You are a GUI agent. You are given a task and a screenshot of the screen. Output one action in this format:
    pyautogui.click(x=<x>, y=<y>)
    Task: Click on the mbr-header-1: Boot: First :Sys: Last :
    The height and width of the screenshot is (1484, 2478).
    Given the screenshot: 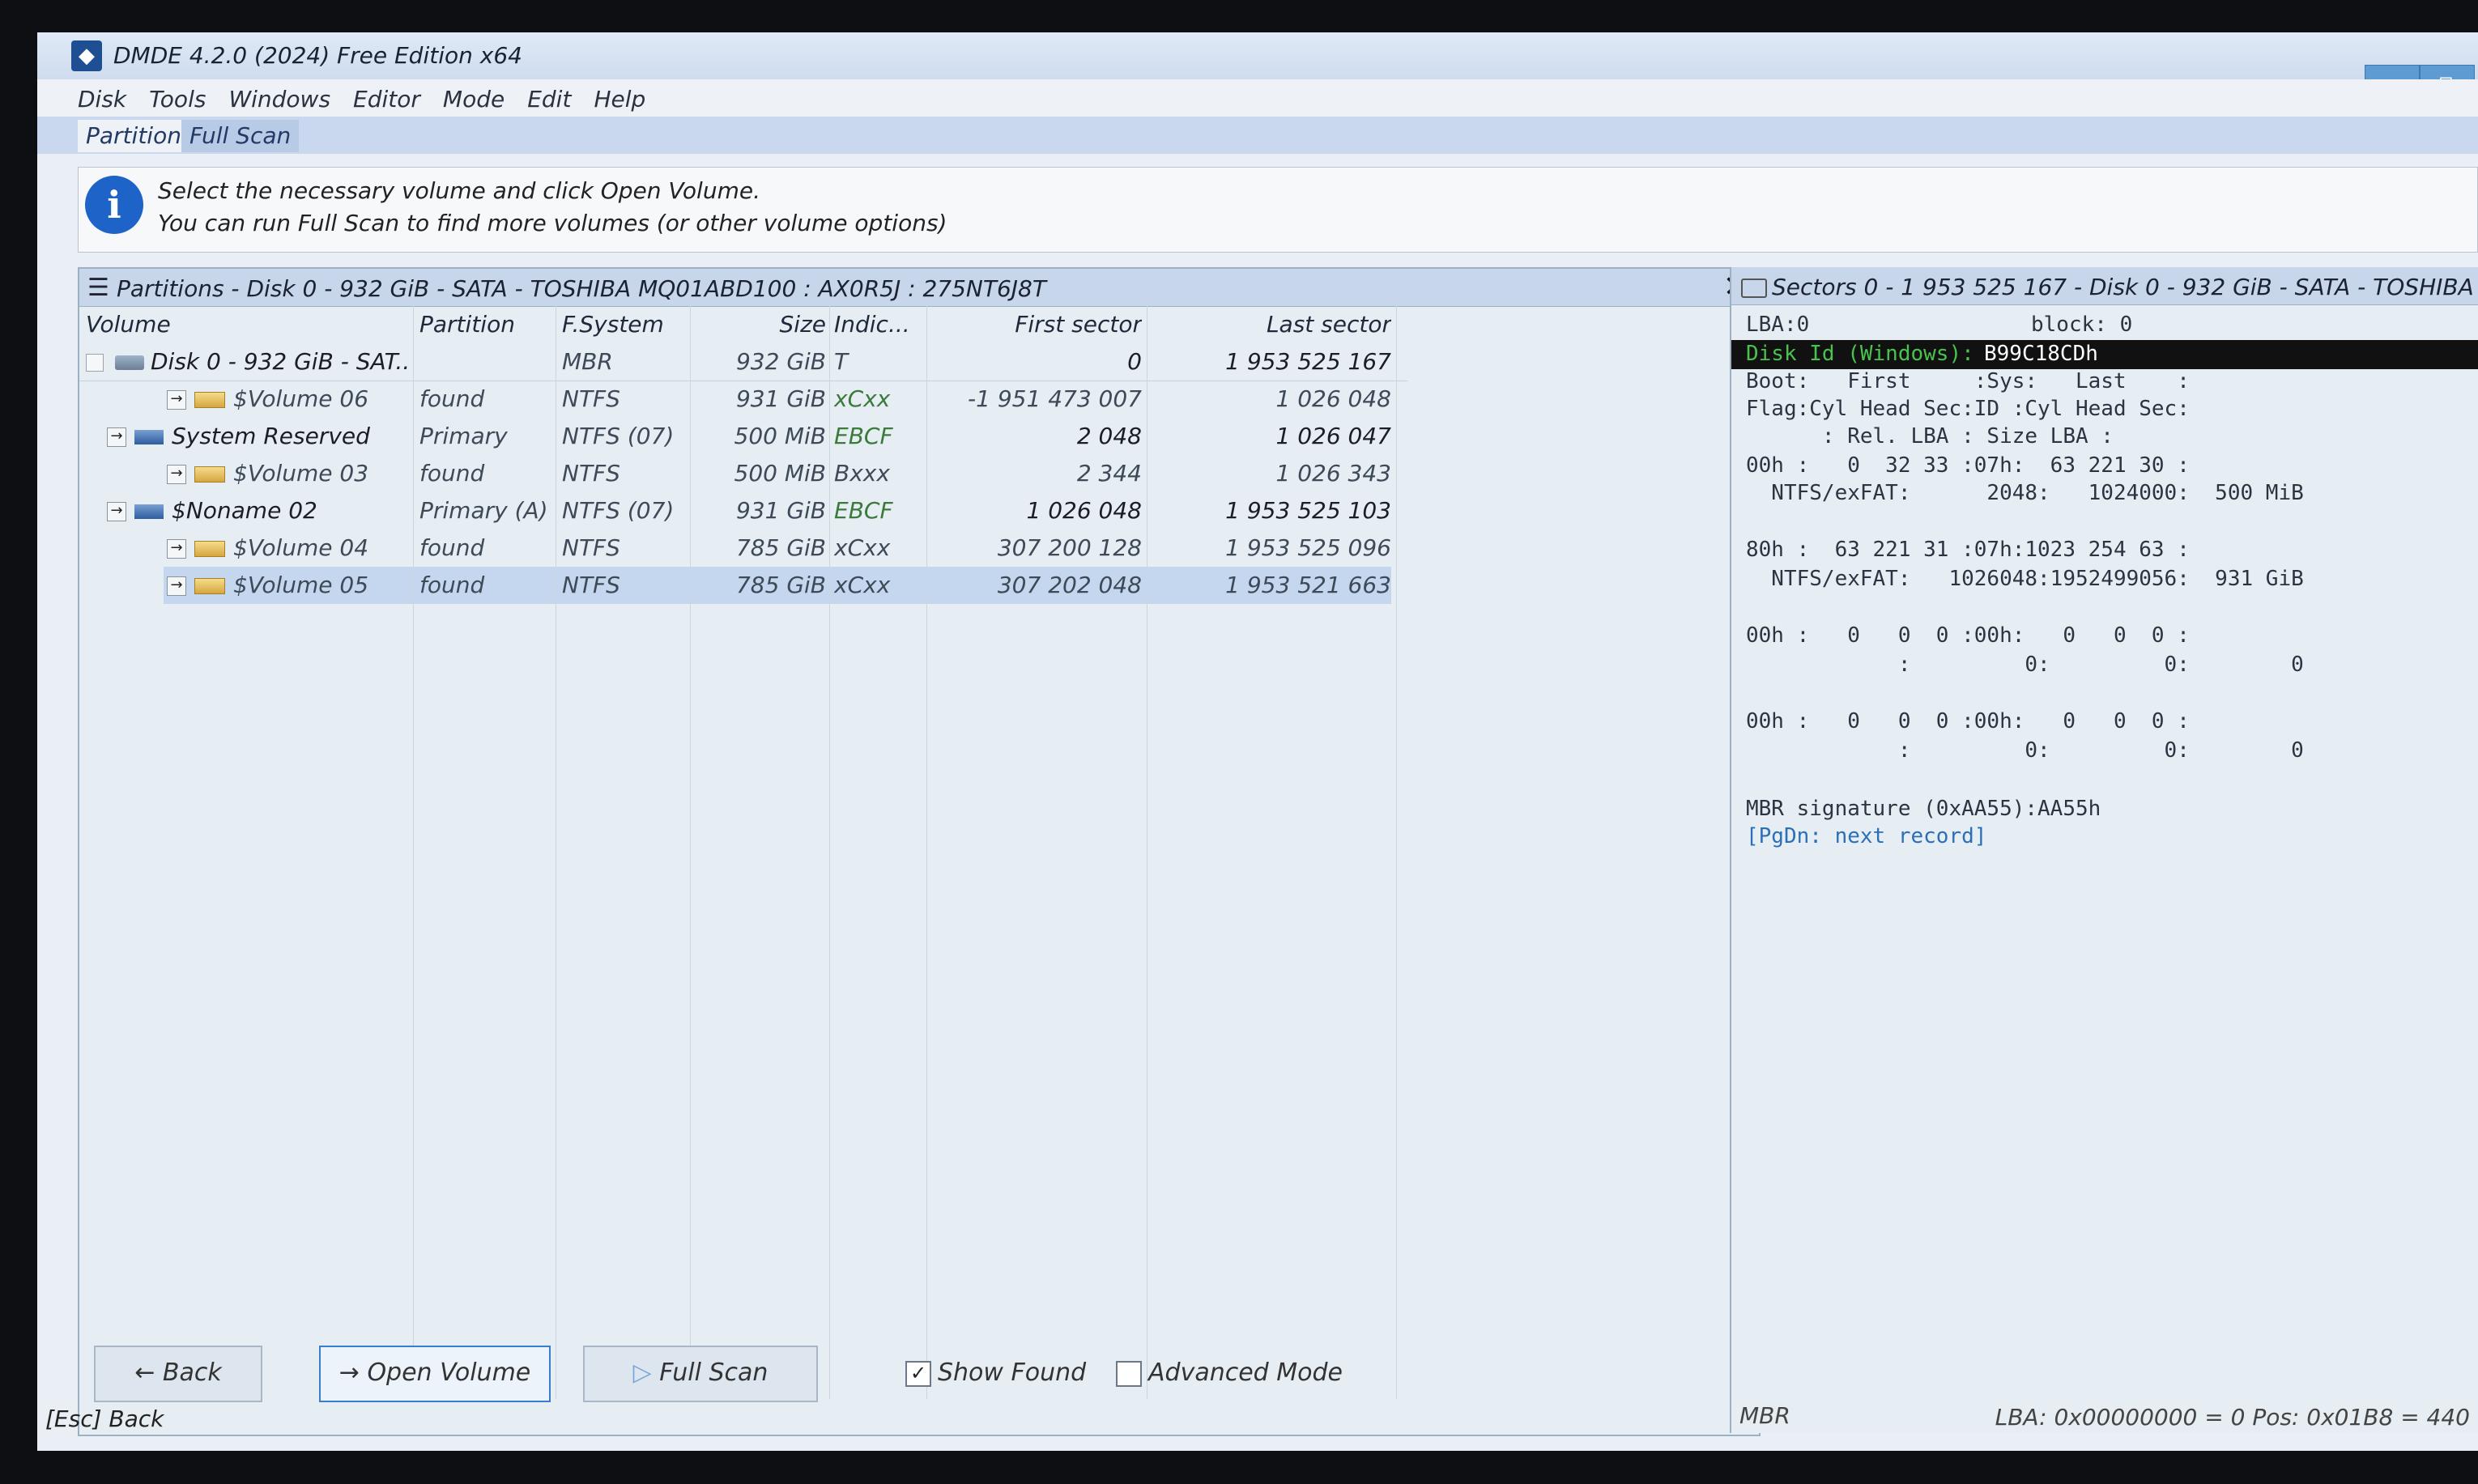 What is the action you would take?
    pyautogui.click(x=1968, y=381)
    